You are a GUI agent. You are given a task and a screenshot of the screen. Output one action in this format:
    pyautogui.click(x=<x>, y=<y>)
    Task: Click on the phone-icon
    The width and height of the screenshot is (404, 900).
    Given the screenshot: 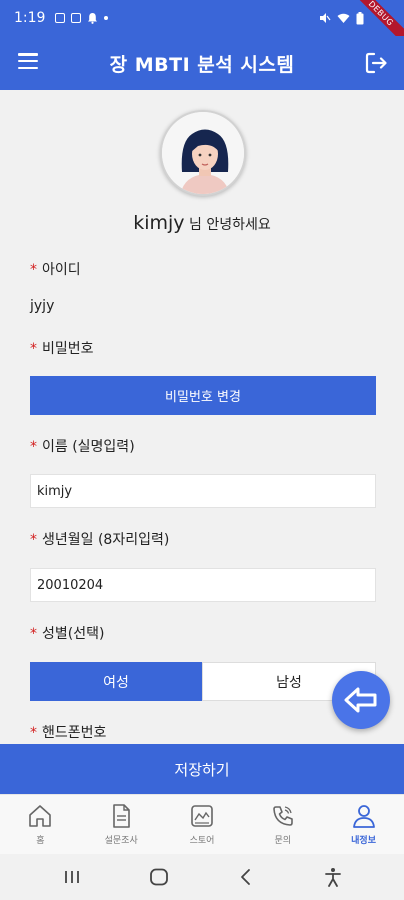 What is the action you would take?
    pyautogui.click(x=282, y=816)
    